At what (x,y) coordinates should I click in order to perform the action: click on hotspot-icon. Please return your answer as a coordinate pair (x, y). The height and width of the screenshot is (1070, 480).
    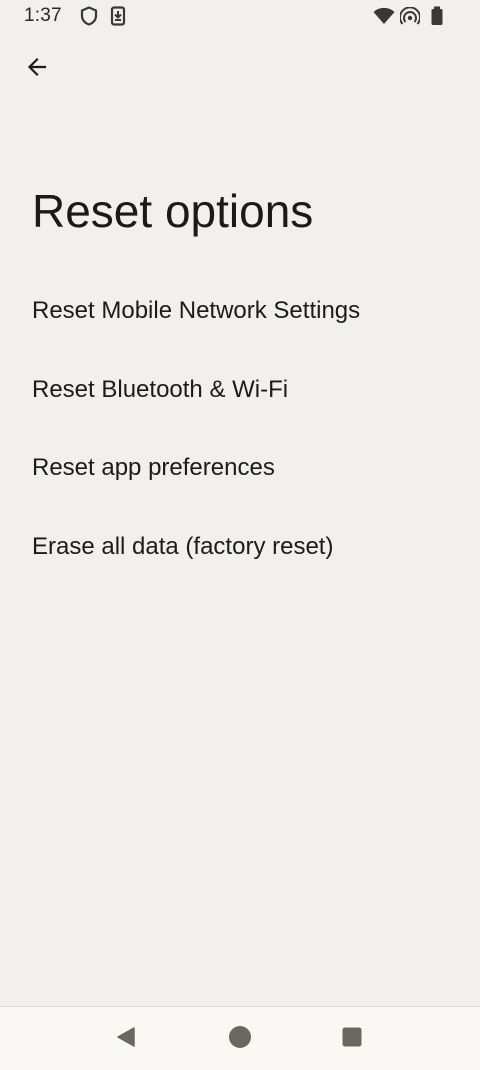
    Looking at the image, I should click on (410, 16).